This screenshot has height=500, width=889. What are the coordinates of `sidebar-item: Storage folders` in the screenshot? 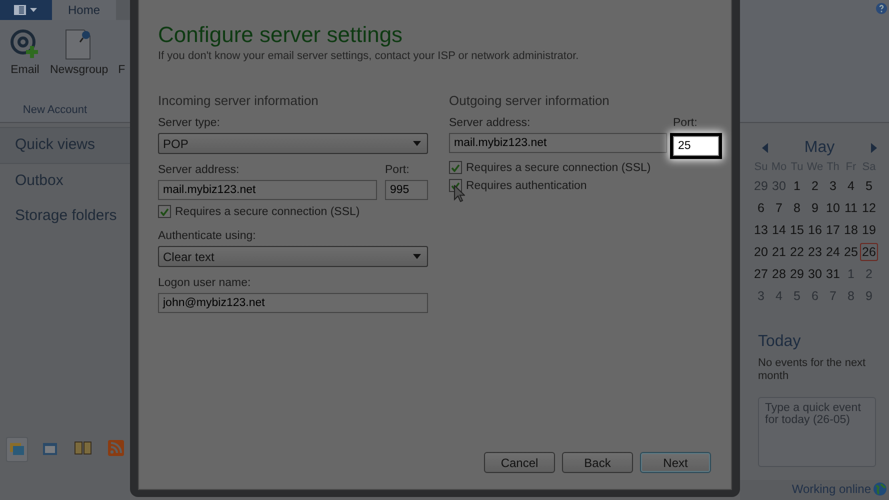 It's located at (65, 216).